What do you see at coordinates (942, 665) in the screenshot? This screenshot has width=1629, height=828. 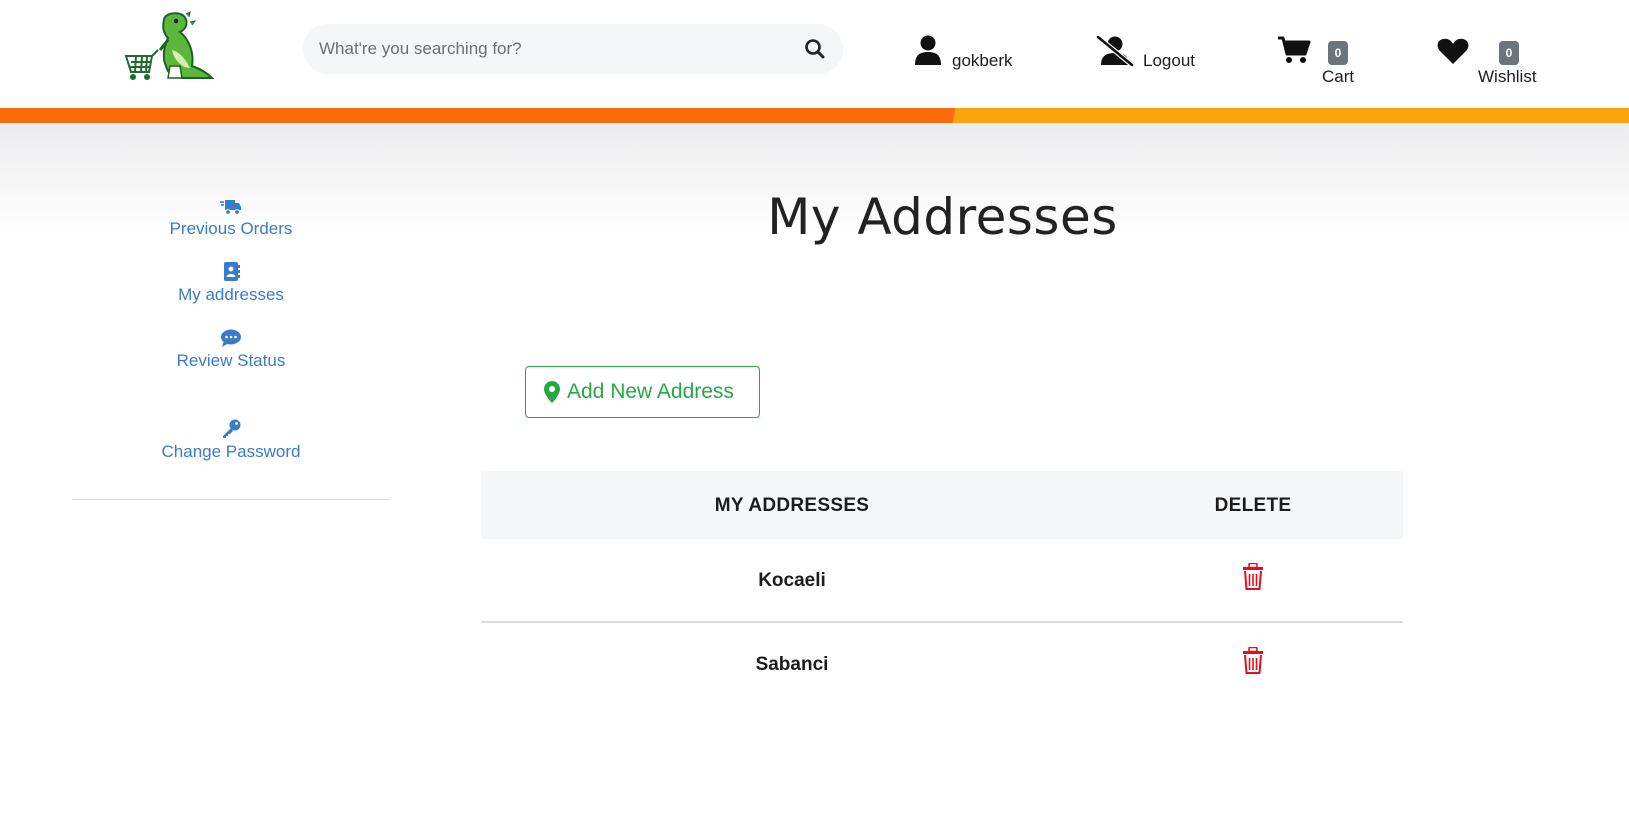 I see `table-row: Sabanci` at bounding box center [942, 665].